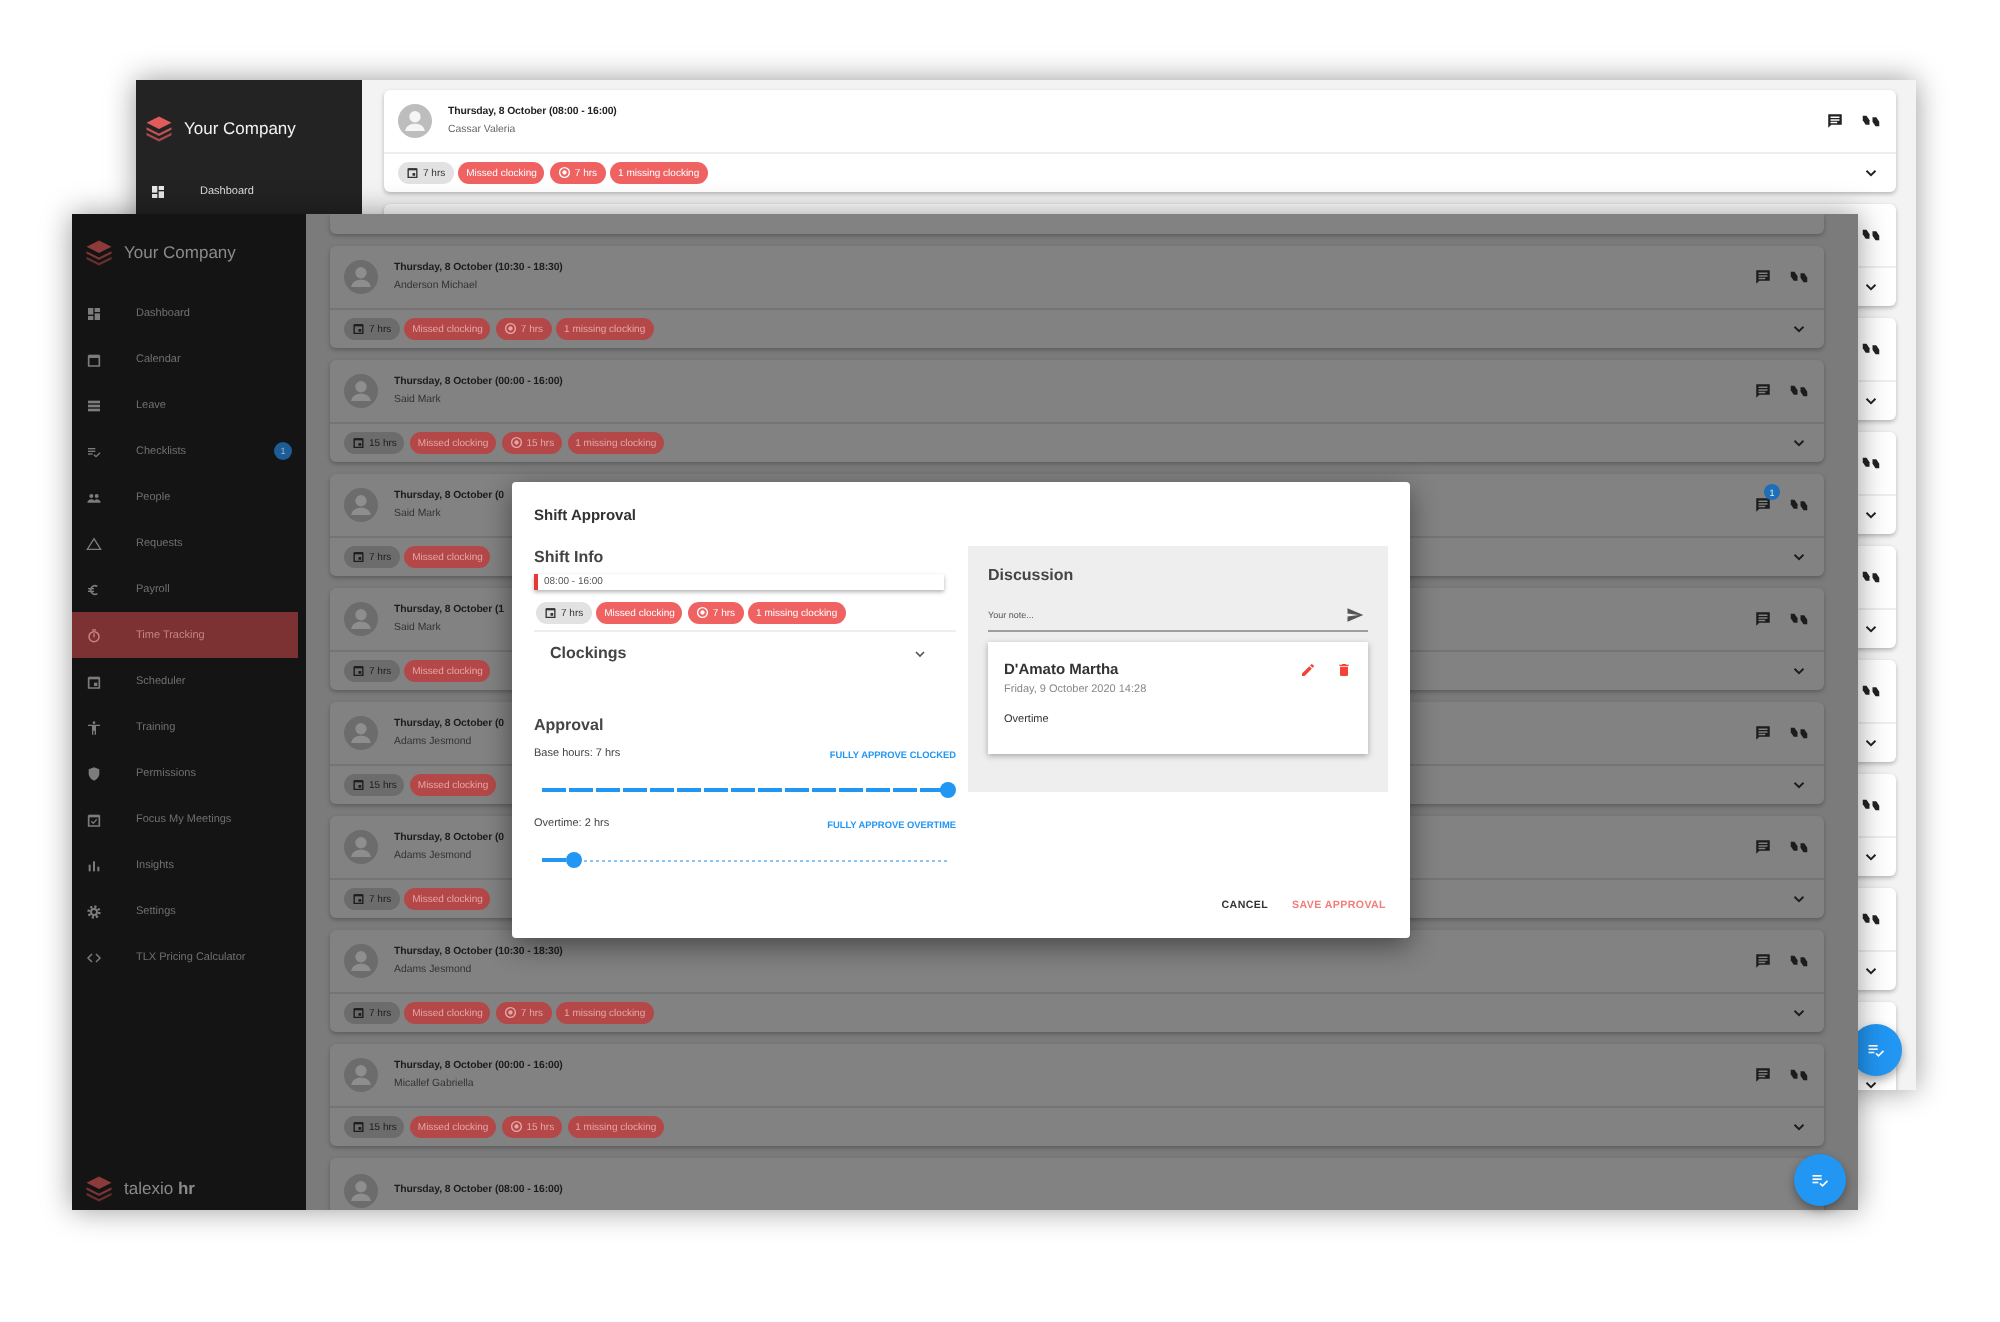 The image size is (2000, 1322). I want to click on code-icon, so click(94, 957).